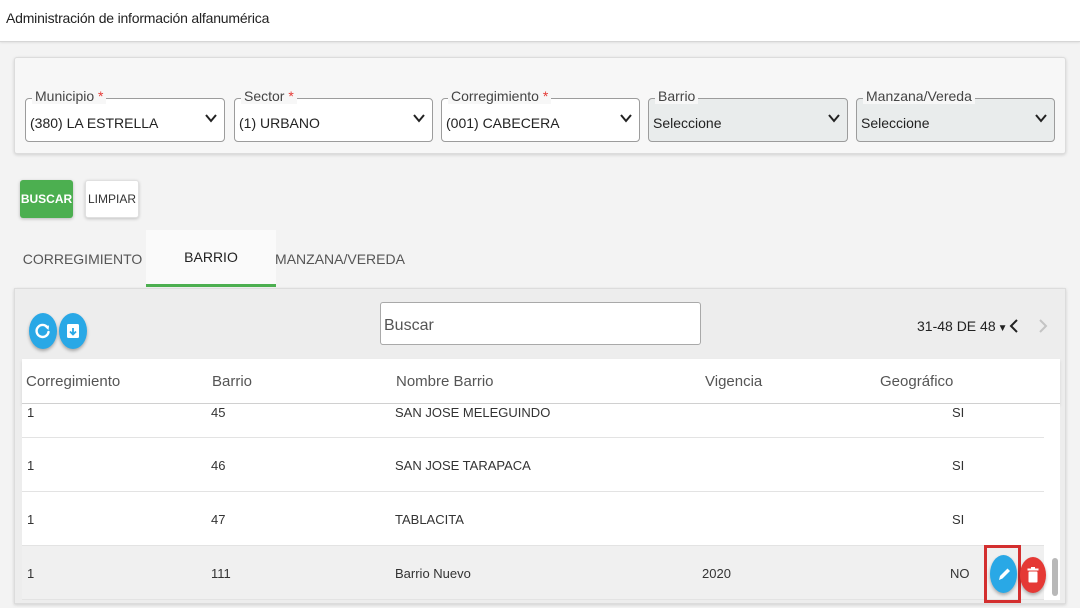 Image resolution: width=1080 pixels, height=608 pixels. Describe the element at coordinates (73, 381) in the screenshot. I see `column-header-corregimiento: Corregimiento` at that location.